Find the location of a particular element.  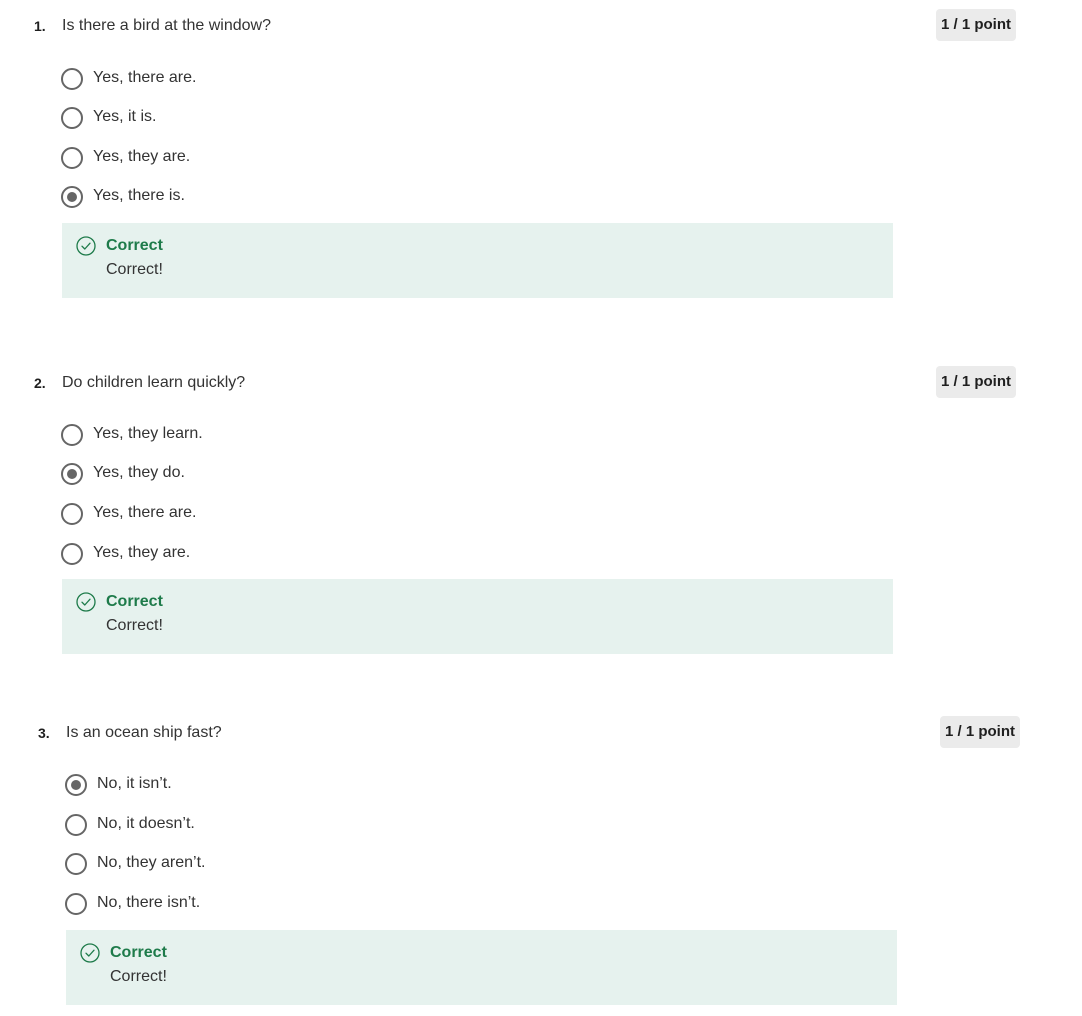

answer-option-label: No, they aren’t. is located at coordinates (151, 862).